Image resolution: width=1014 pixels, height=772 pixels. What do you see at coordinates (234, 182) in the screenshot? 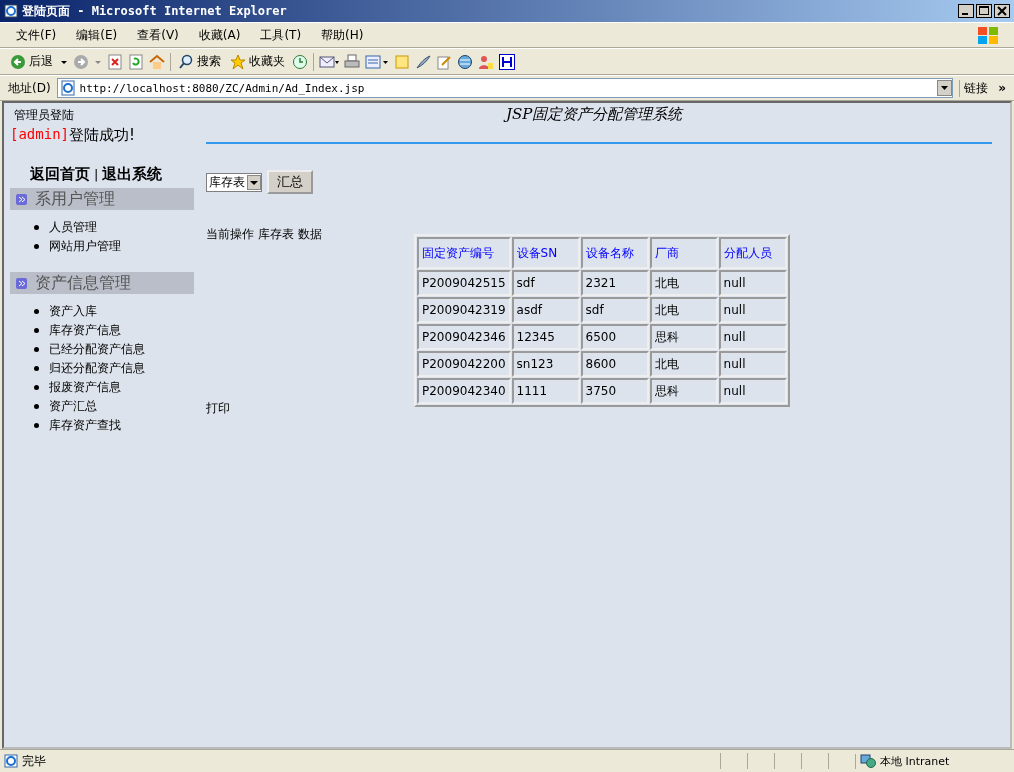
I see `table-select: 库存表` at bounding box center [234, 182].